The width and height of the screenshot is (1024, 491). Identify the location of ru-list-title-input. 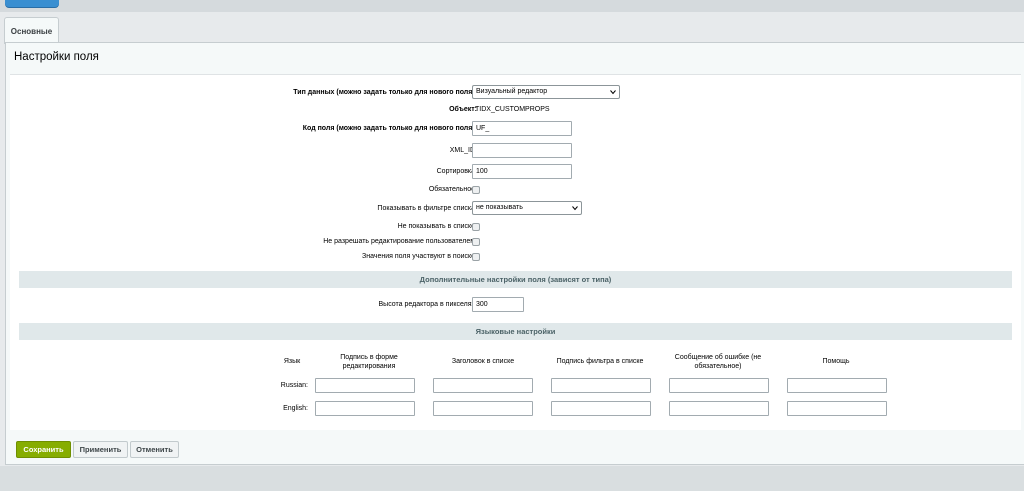
(483, 385).